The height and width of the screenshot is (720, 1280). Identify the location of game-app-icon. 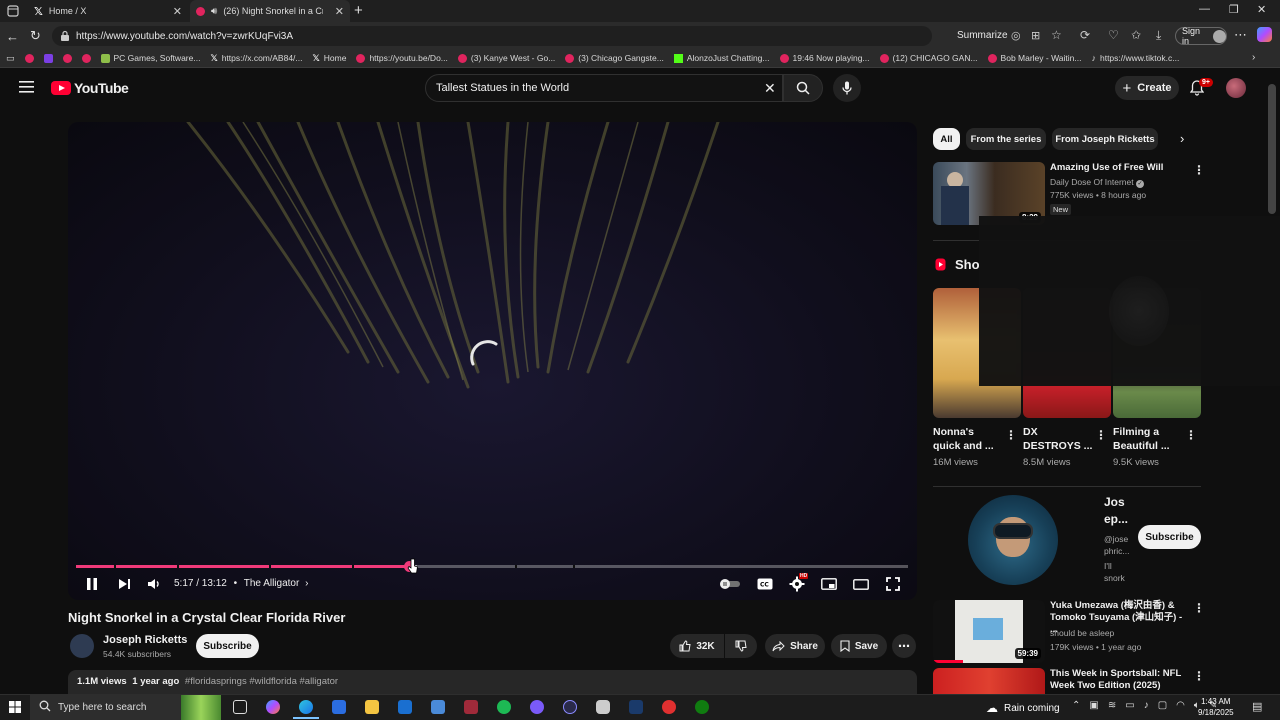
(669, 707).